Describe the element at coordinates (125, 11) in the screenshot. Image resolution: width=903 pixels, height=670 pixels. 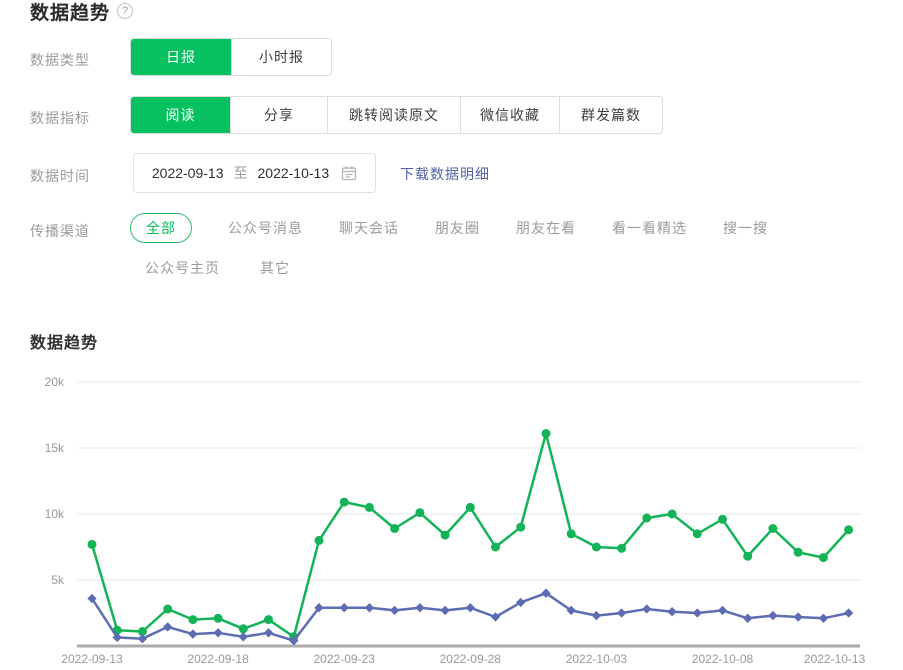
I see `help-icon: ?` at that location.